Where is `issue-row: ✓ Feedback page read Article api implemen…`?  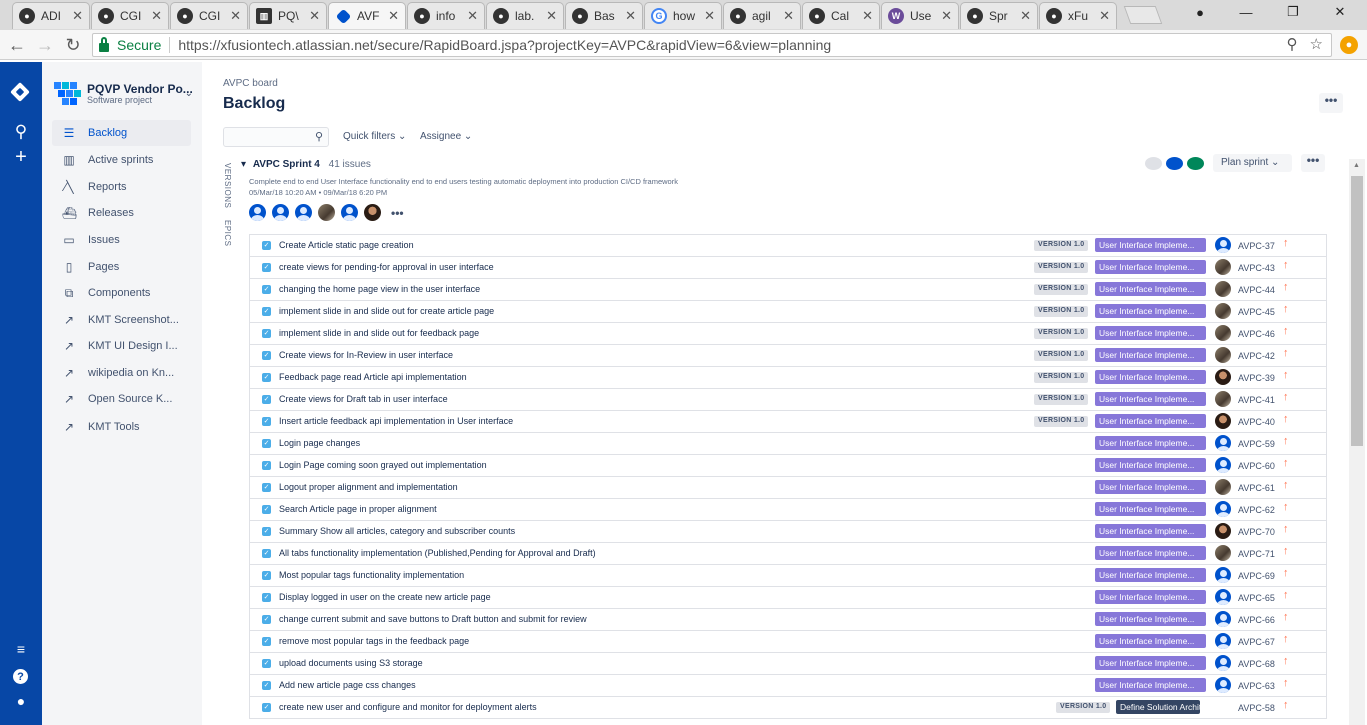 issue-row: ✓ Feedback page read Article api implemen… is located at coordinates (788, 378).